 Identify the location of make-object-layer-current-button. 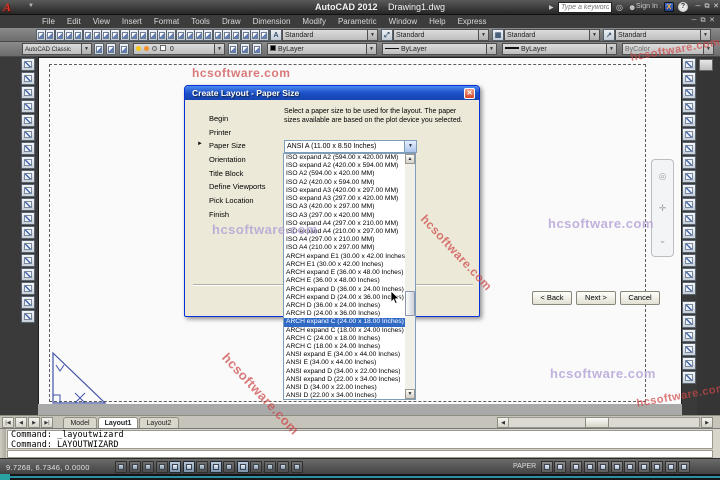
(233, 49).